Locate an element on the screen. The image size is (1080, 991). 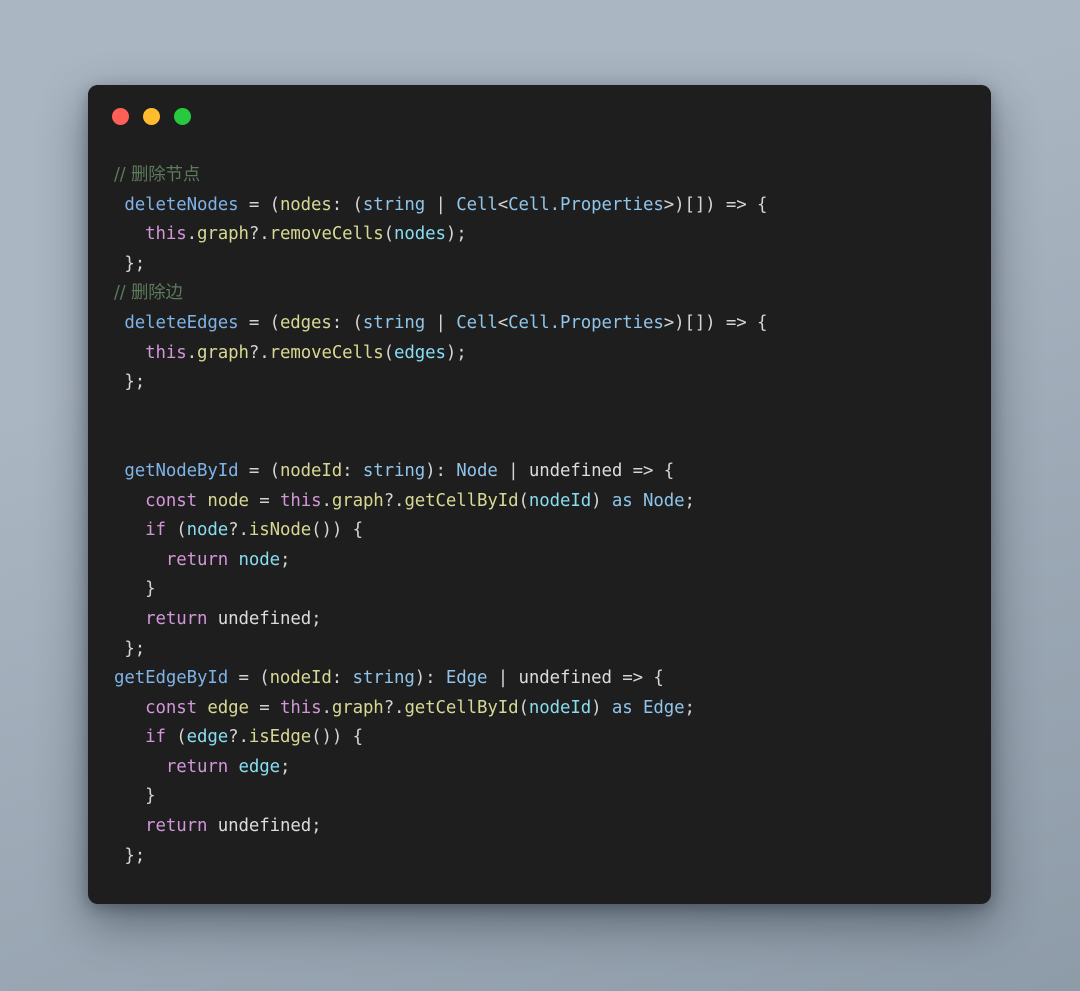
code-token: ()) { is located at coordinates (337, 530).